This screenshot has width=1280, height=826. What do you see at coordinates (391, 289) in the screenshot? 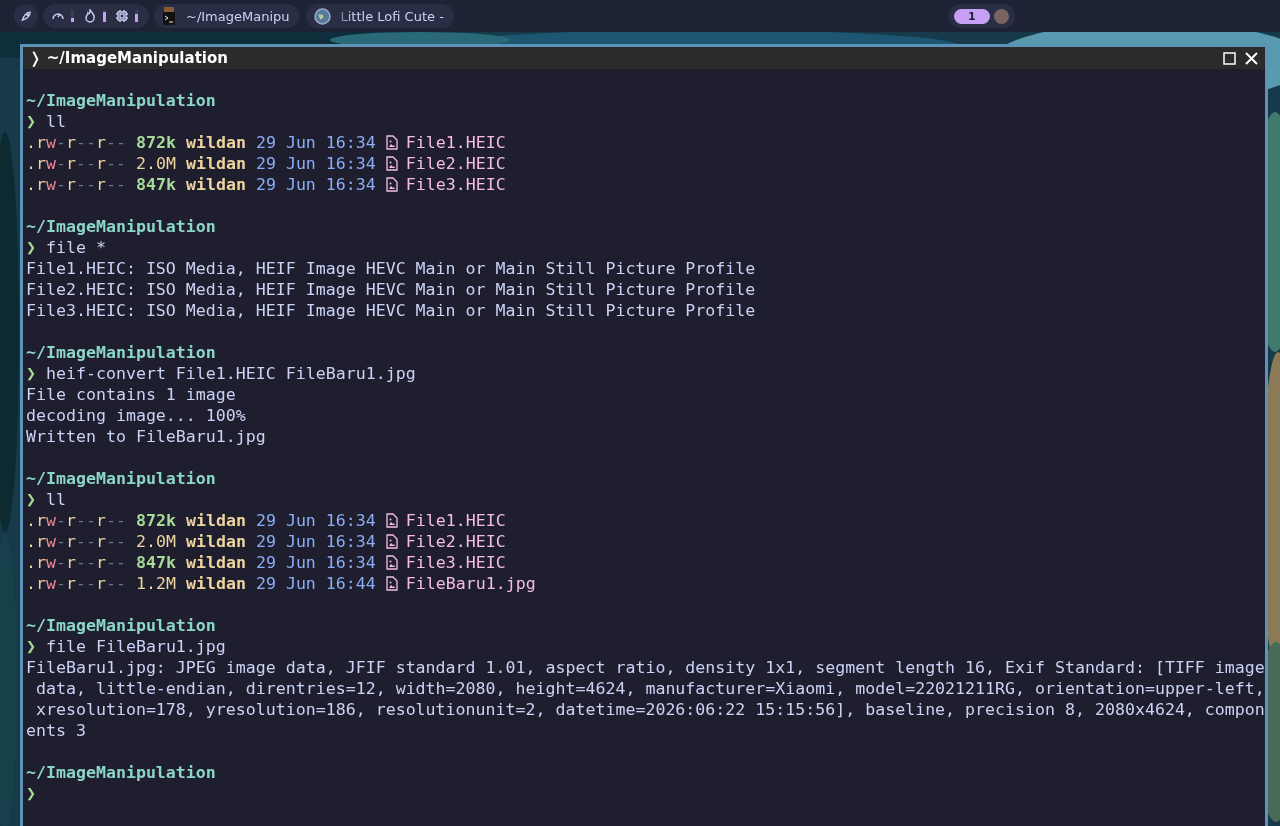
I see `output-text: File2.HEIC: ISO Media, HEIF Image HEVC Main or Main Still Picture Profile` at bounding box center [391, 289].